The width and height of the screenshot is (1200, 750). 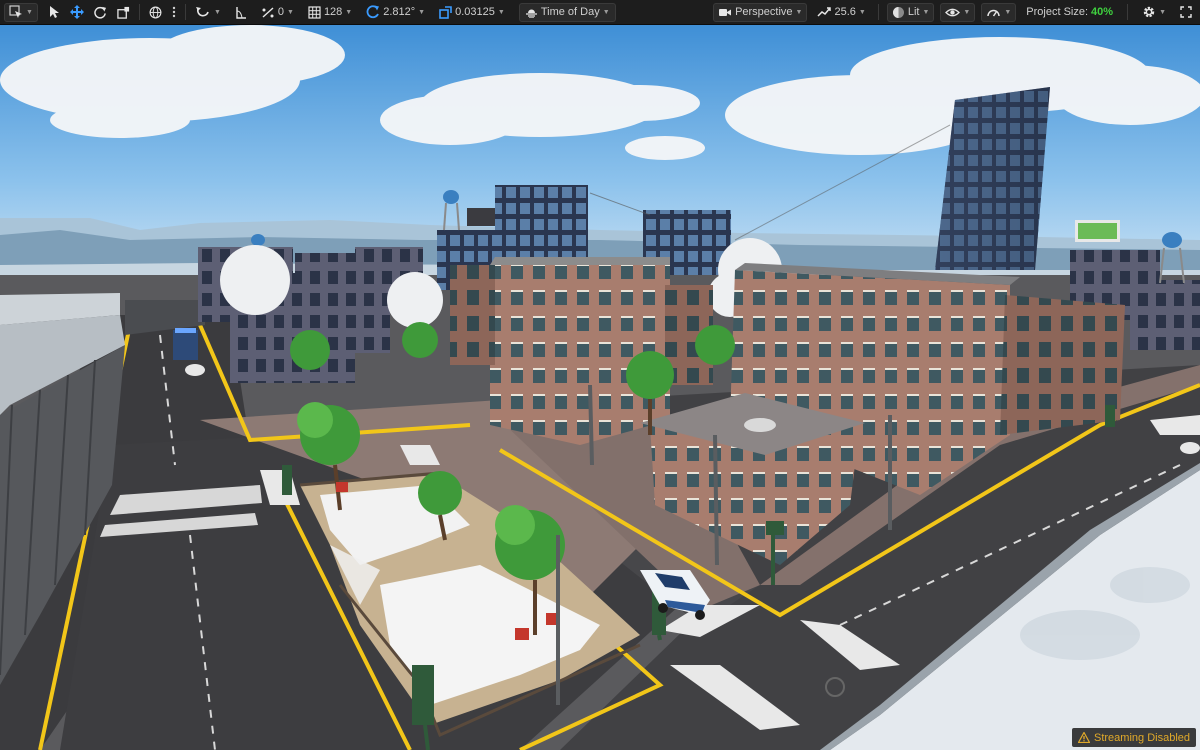 I want to click on project-size-value: 40%, so click(x=1102, y=12).